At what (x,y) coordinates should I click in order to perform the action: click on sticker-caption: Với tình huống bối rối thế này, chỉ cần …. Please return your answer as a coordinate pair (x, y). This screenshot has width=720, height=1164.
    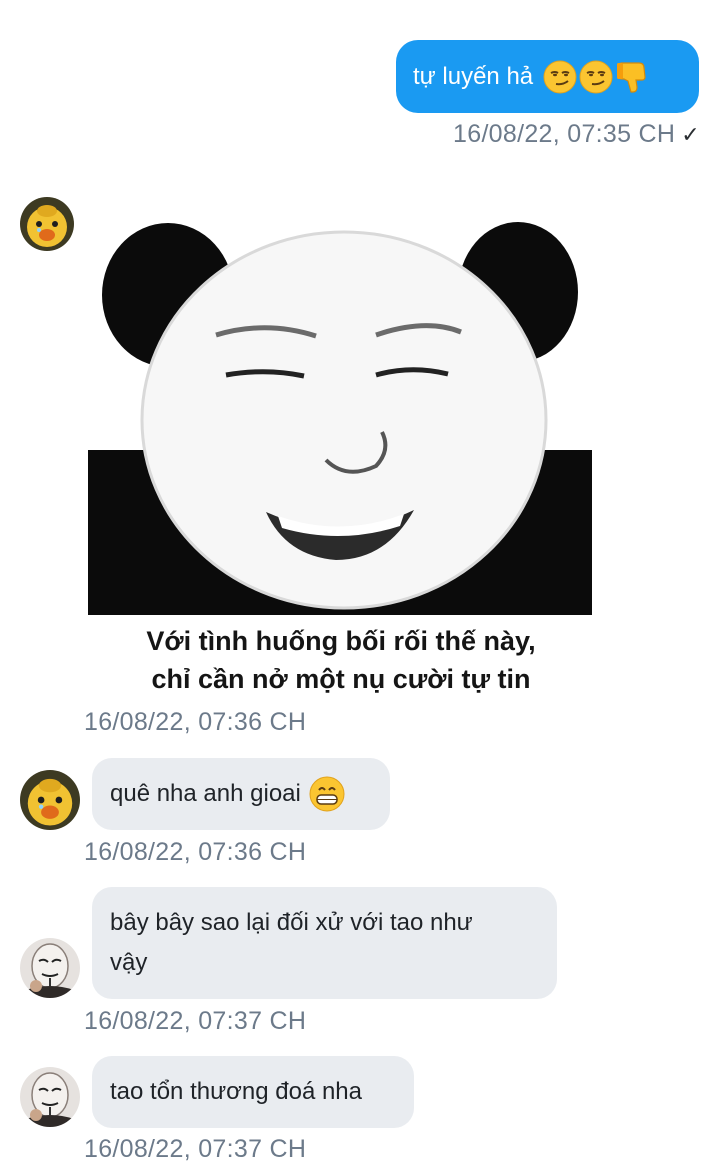
    Looking at the image, I should click on (341, 660).